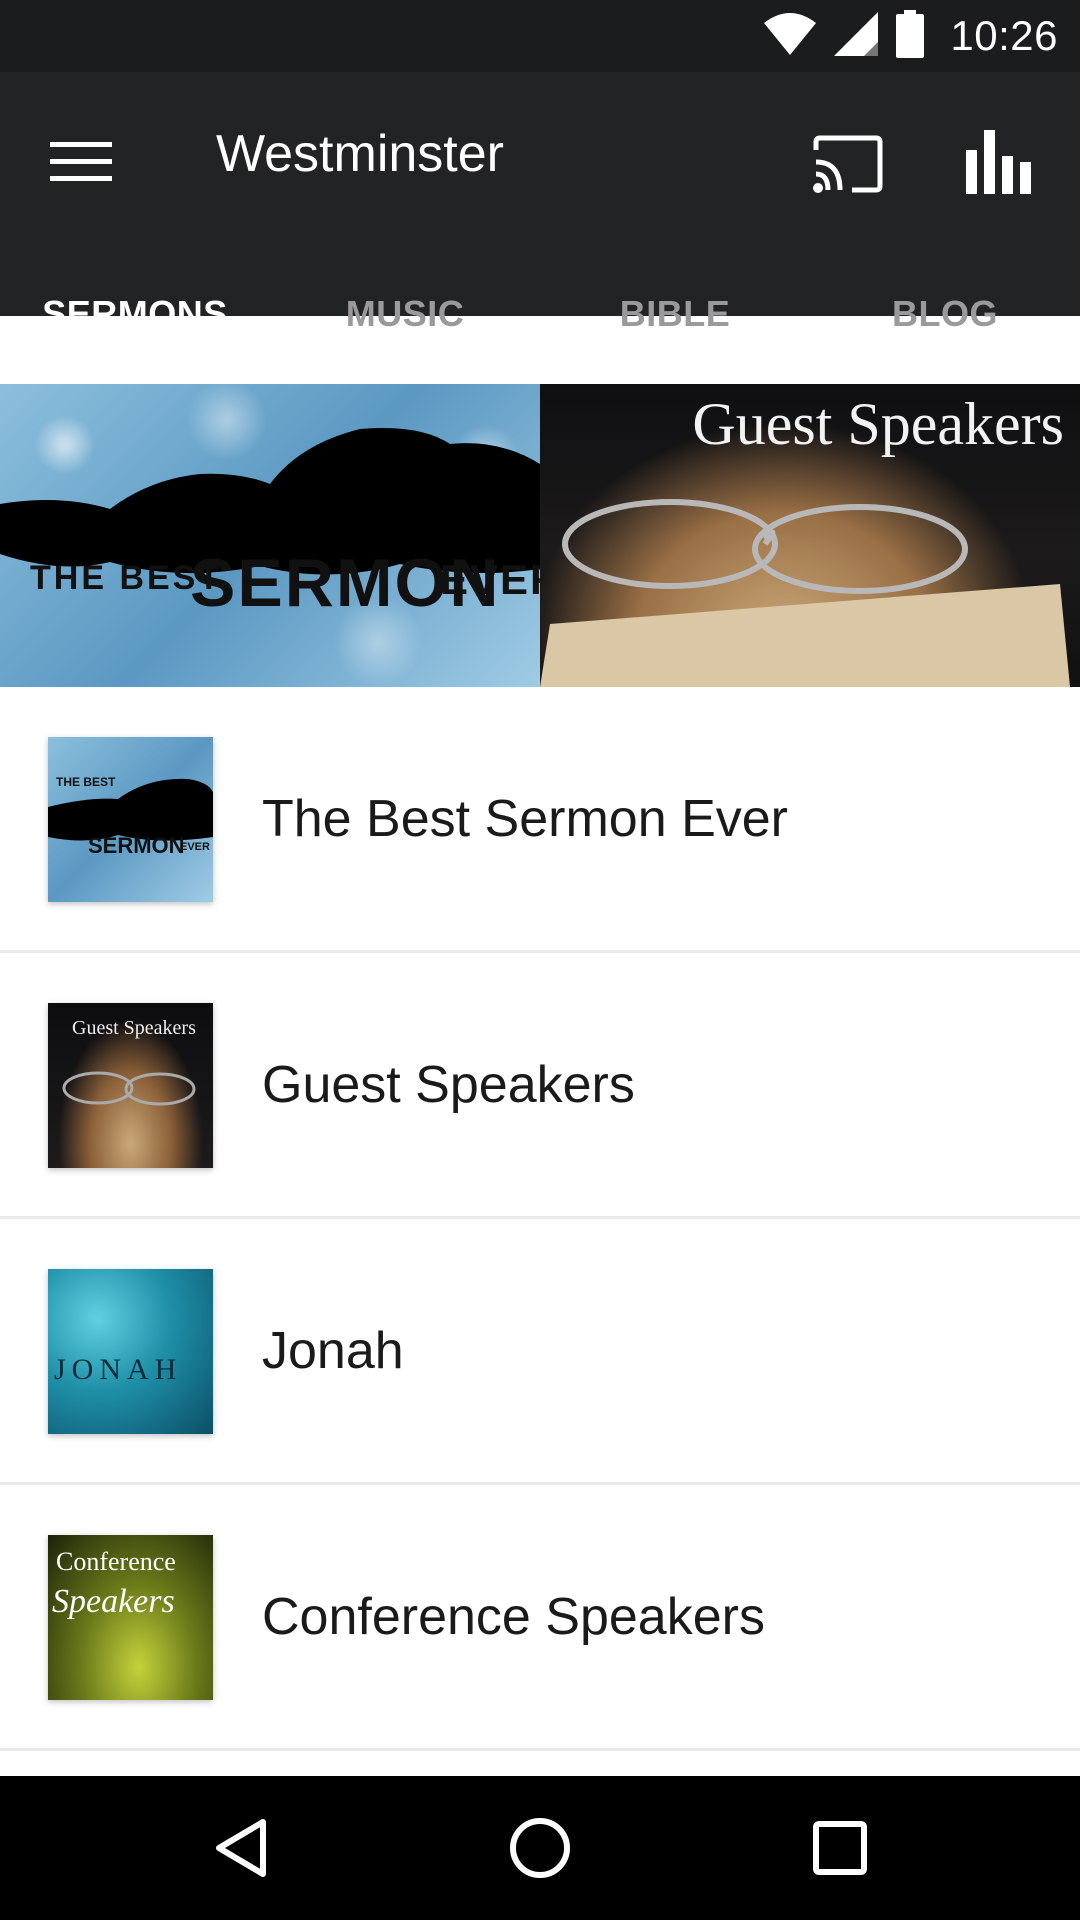  Describe the element at coordinates (333, 1350) in the screenshot. I see `list-item-title: Jonah` at that location.